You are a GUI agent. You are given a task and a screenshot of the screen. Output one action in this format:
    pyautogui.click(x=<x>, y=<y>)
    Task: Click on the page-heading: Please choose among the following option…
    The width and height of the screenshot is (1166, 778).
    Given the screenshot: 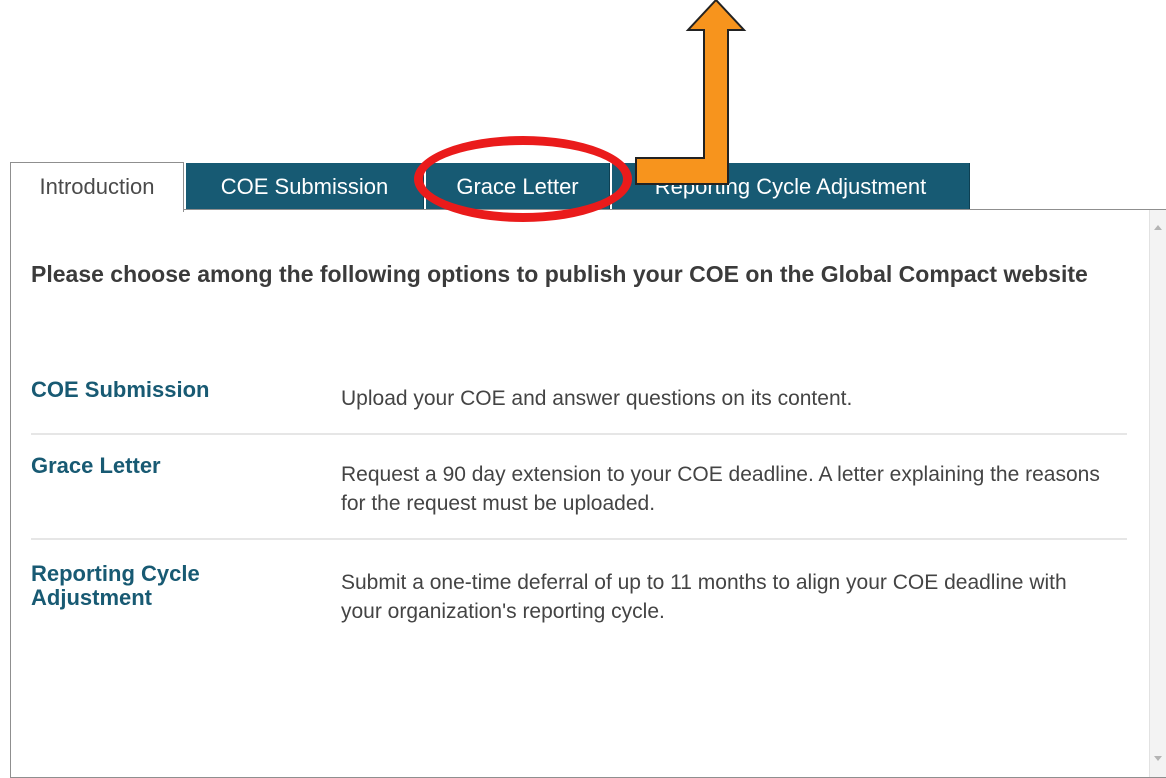 What is the action you would take?
    pyautogui.click(x=559, y=274)
    